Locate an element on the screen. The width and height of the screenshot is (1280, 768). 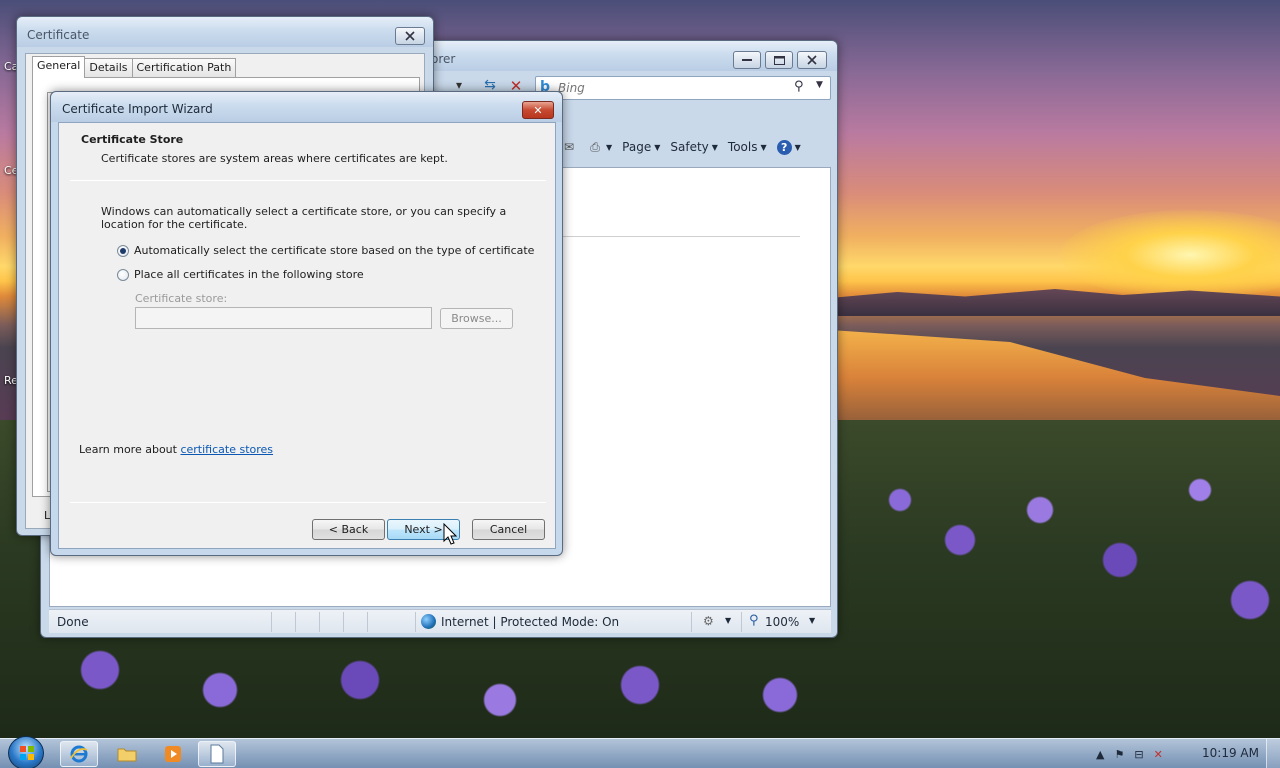
ie-command-bar: ✉ ⎙ ▼ Page ▼ Safety ▼ Tools ▼ ? ▼ is located at coordinates (696, 147).